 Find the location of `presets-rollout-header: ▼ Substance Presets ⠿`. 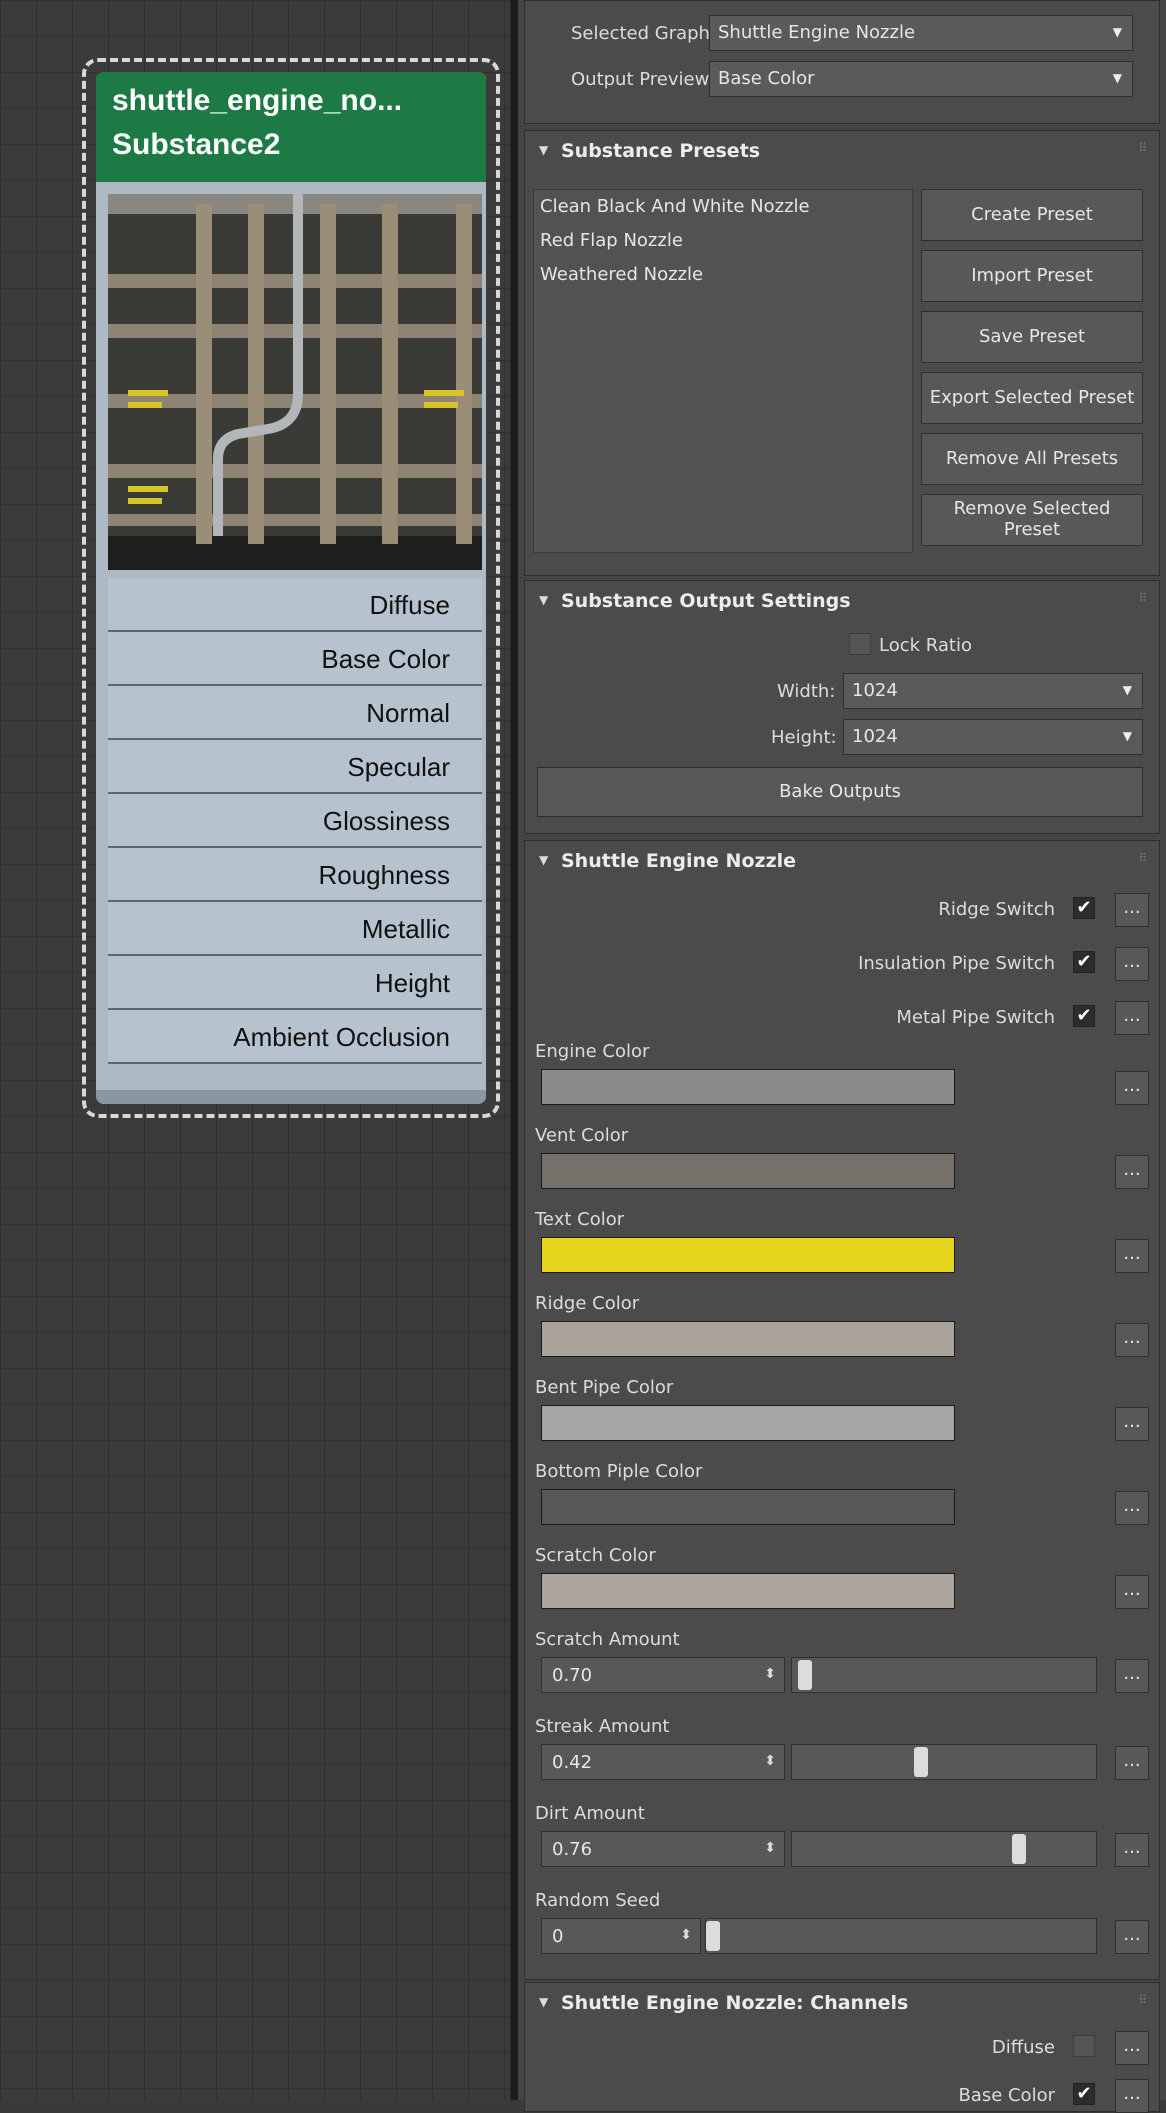

presets-rollout-header: ▼ Substance Presets ⠿ is located at coordinates (842, 150).